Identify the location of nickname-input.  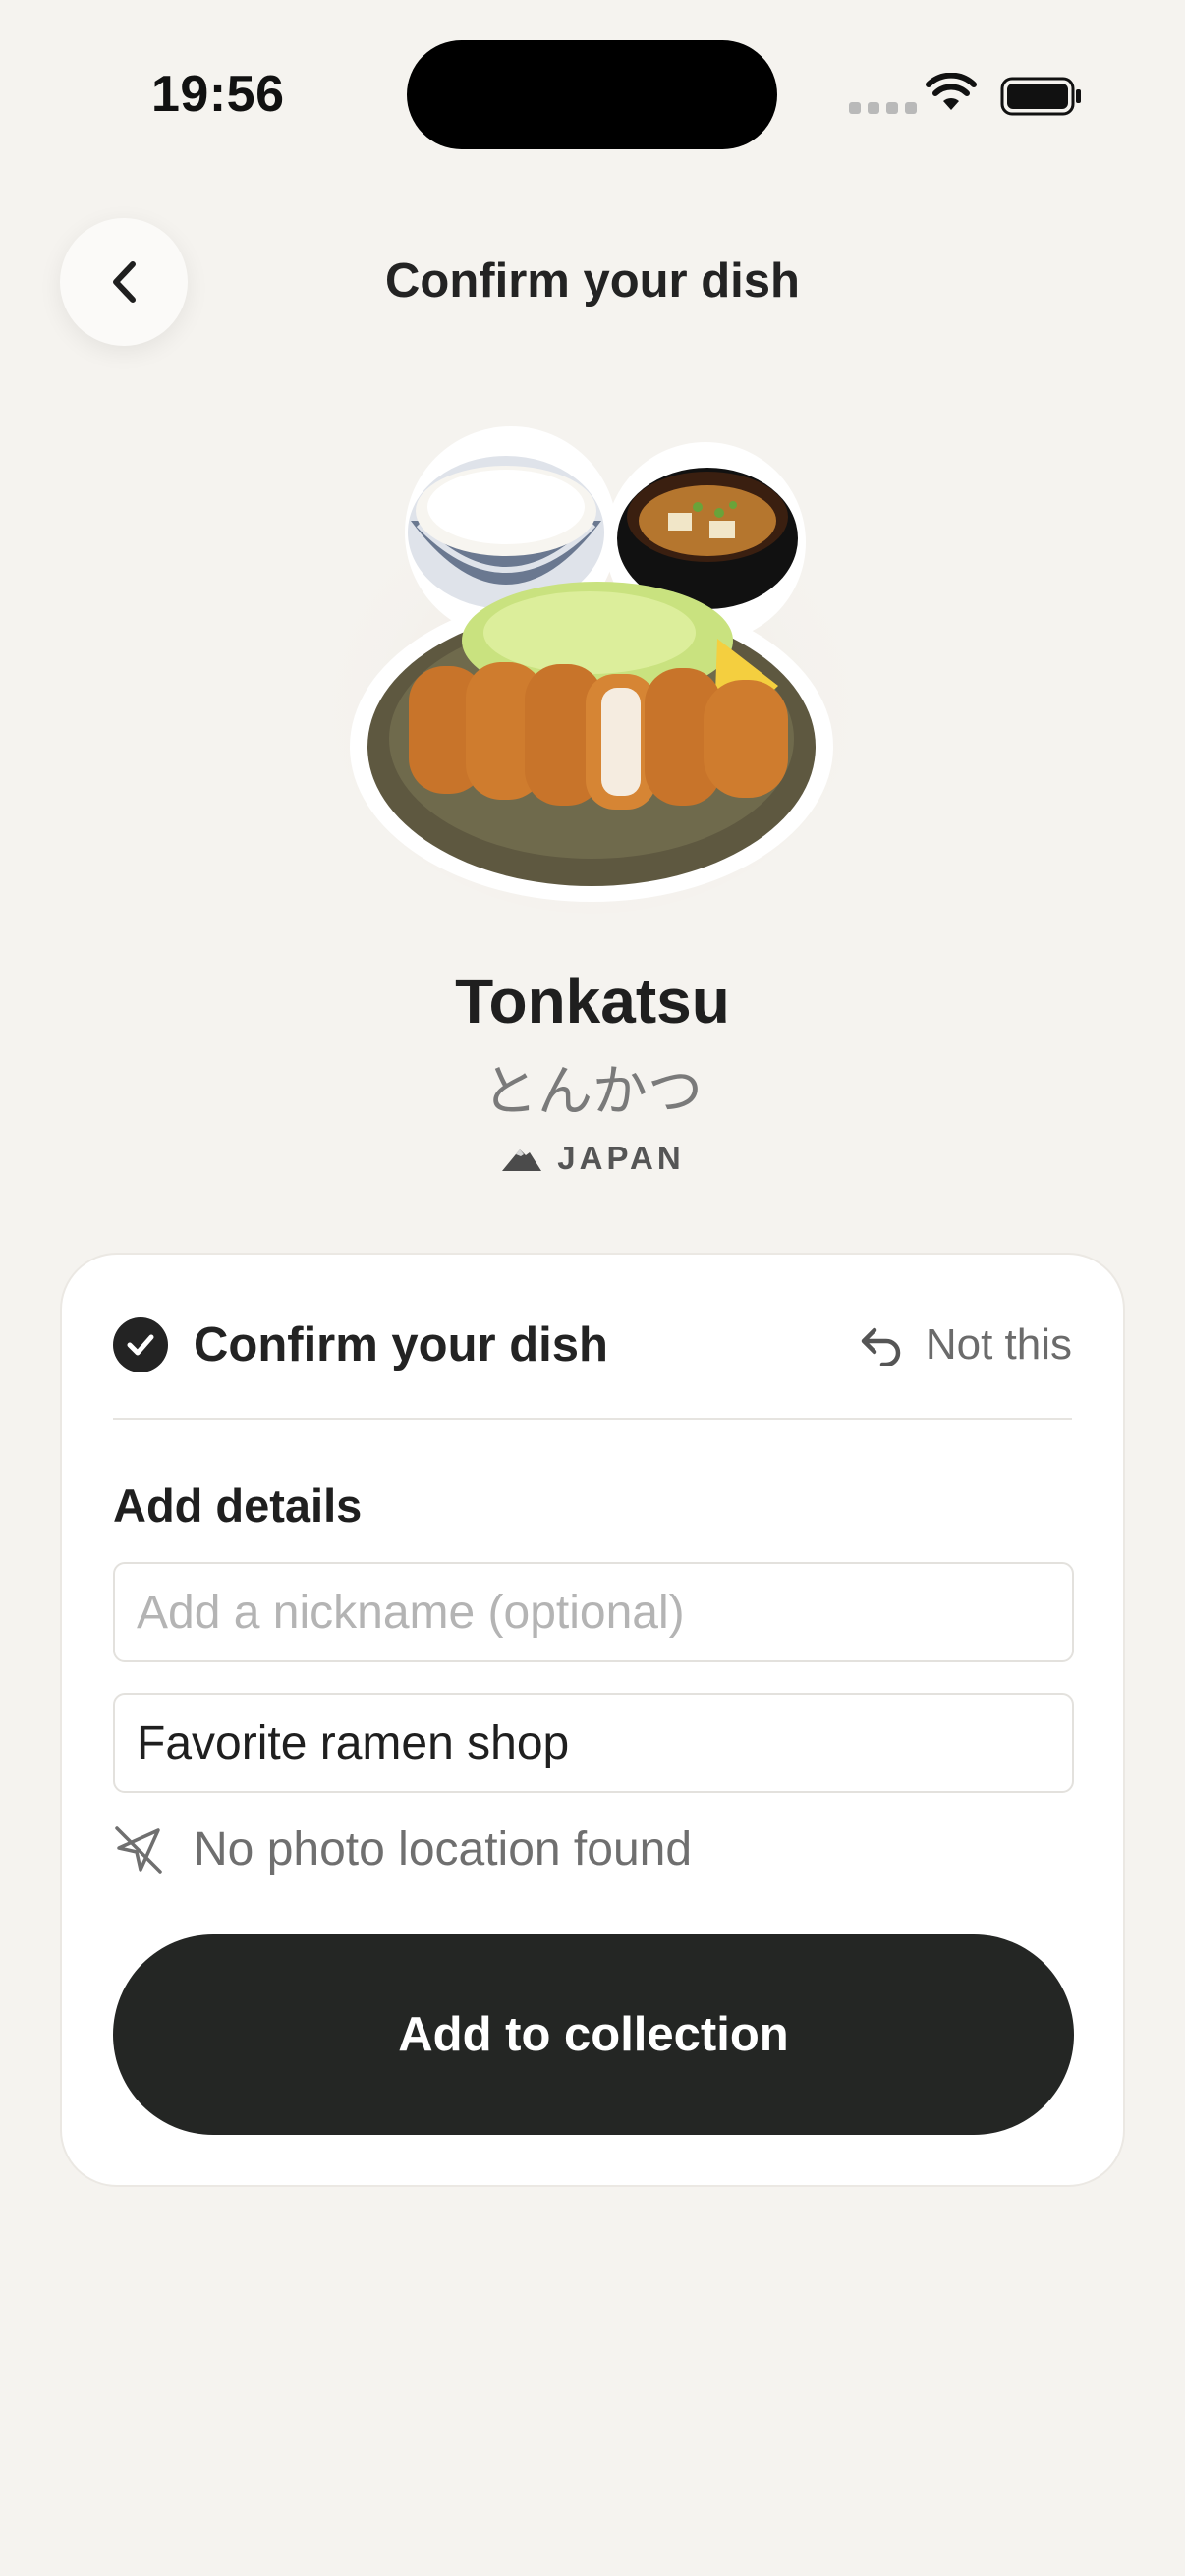
(594, 1612).